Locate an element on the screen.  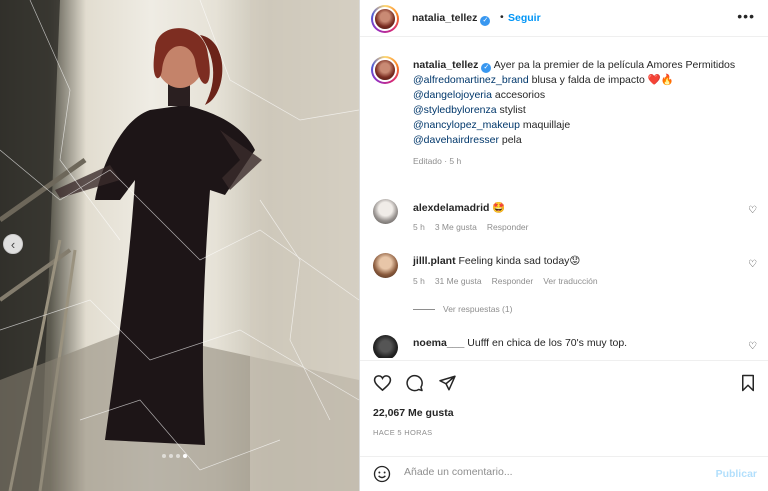
carousel-dots is located at coordinates (174, 456).